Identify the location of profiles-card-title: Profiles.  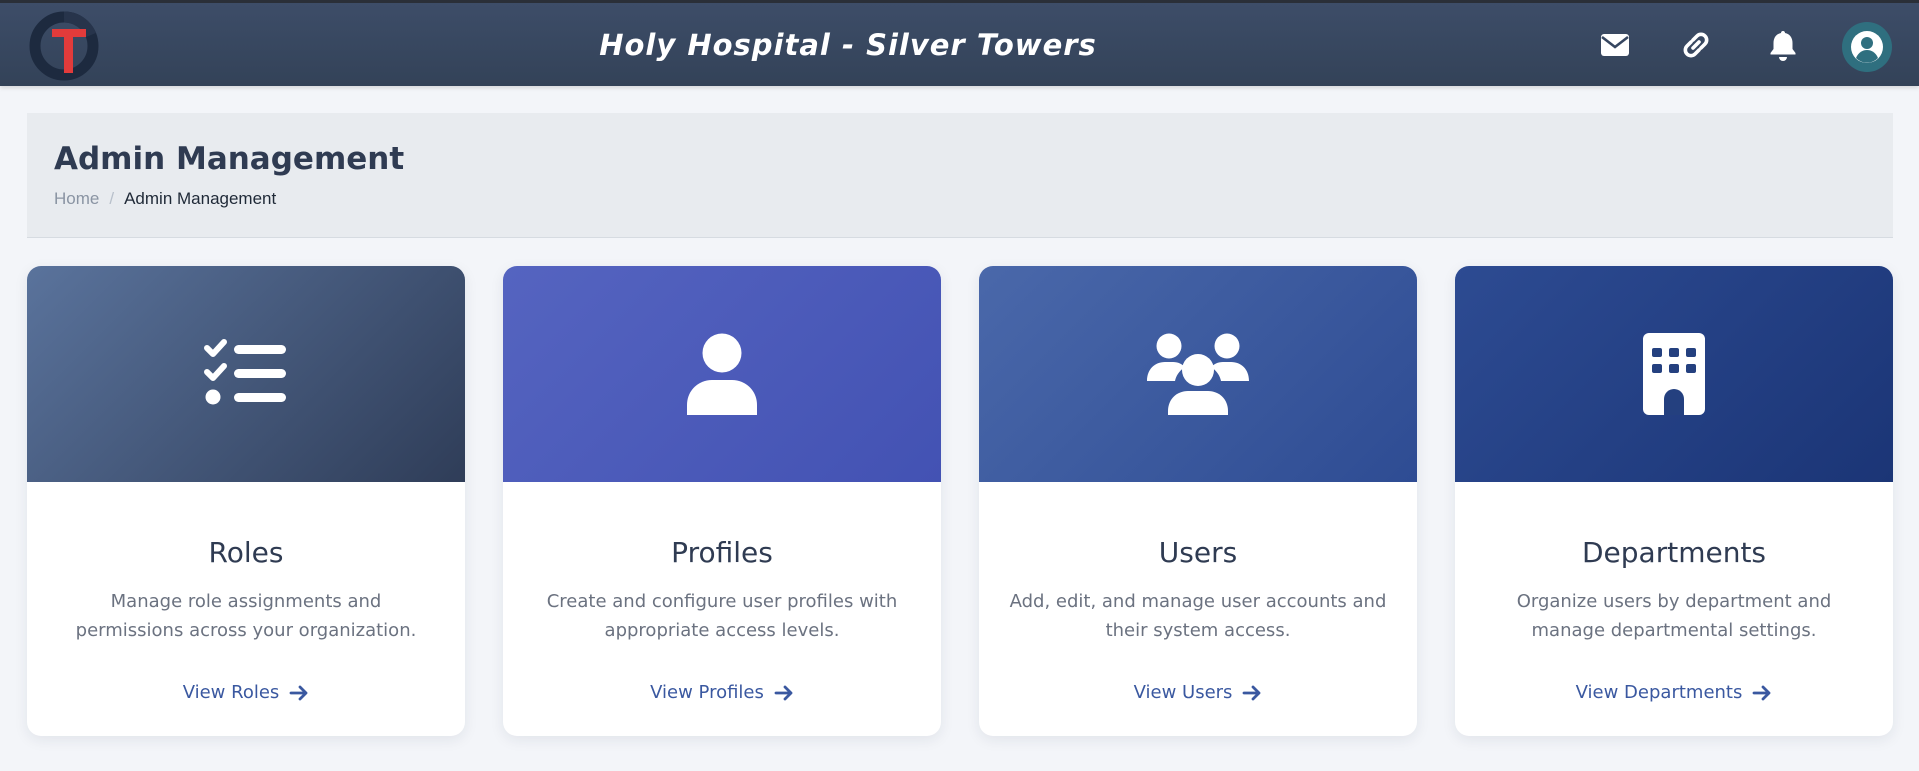
(722, 552).